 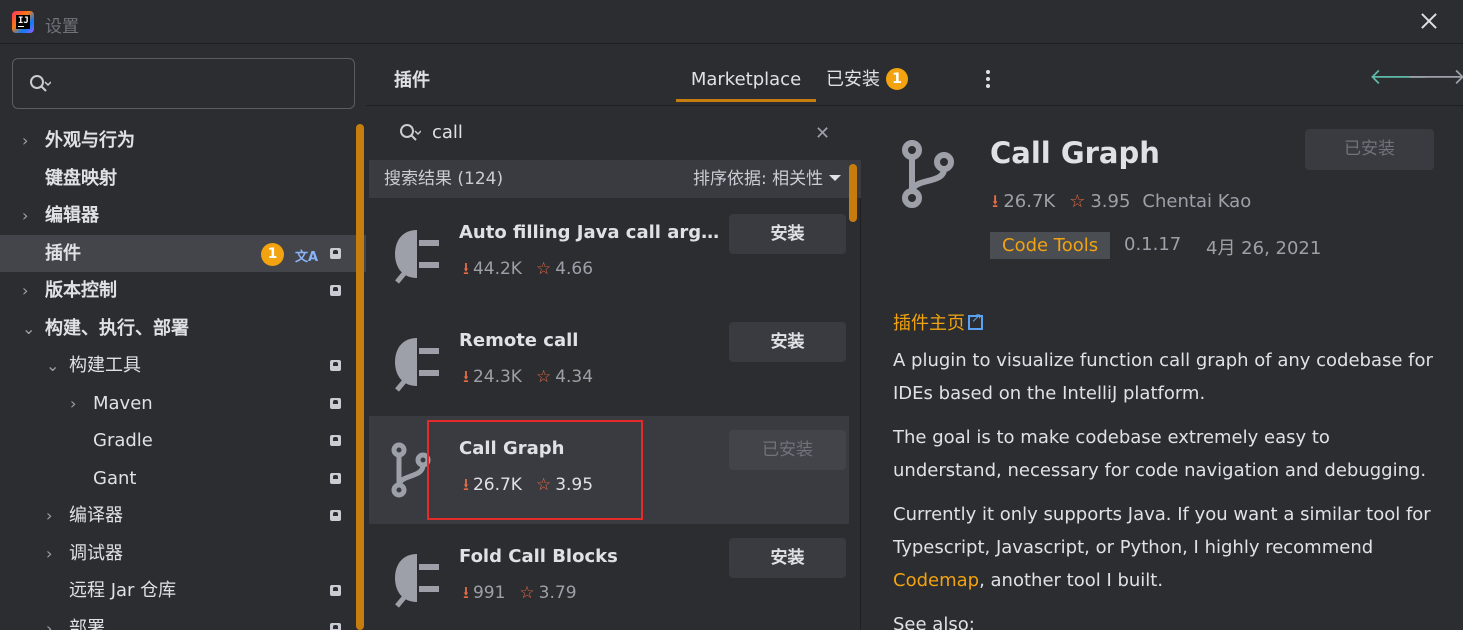 What do you see at coordinates (183, 141) in the screenshot?
I see `sidebar-item: › 外观与行为` at bounding box center [183, 141].